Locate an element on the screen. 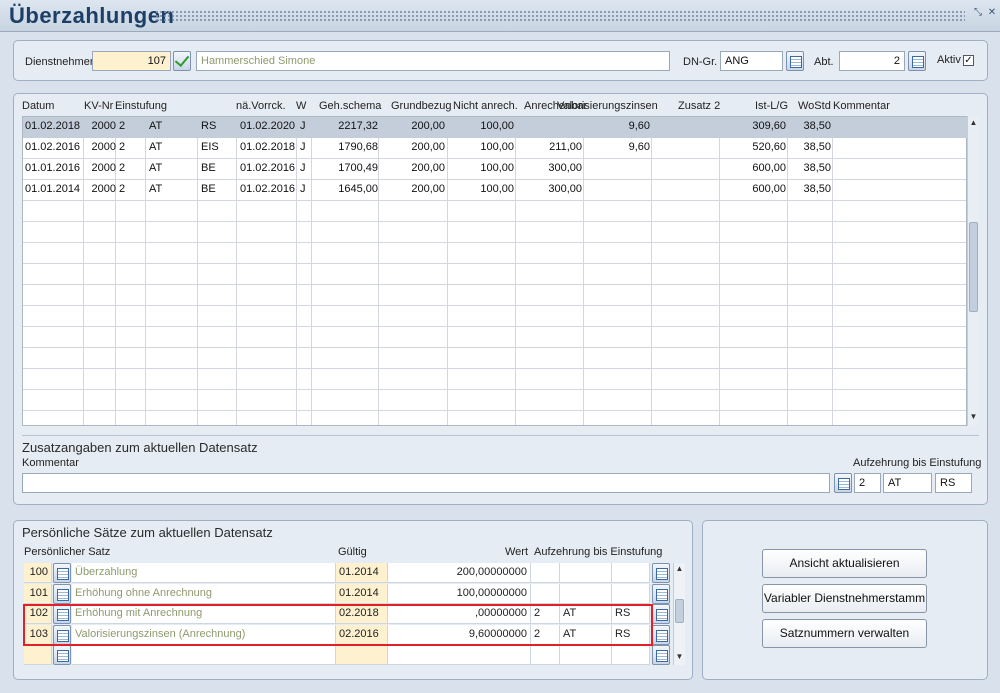 The height and width of the screenshot is (693, 1000). kommentar-field is located at coordinates (426, 483).